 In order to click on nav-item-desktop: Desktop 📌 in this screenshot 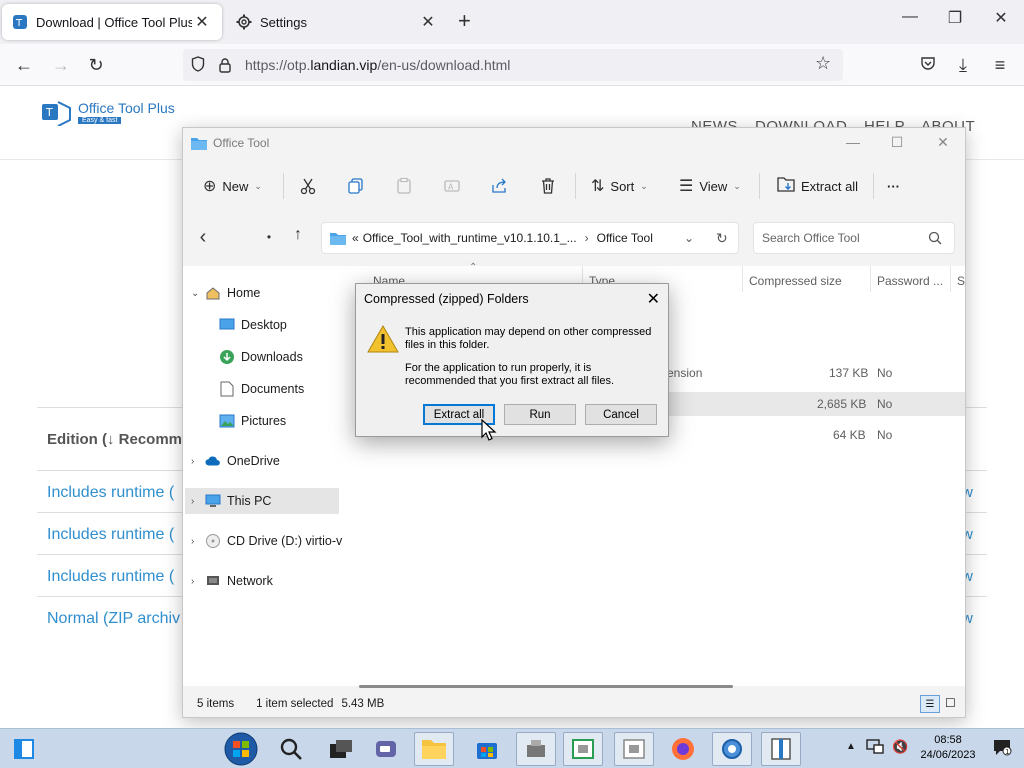, I will do `click(296, 325)`.